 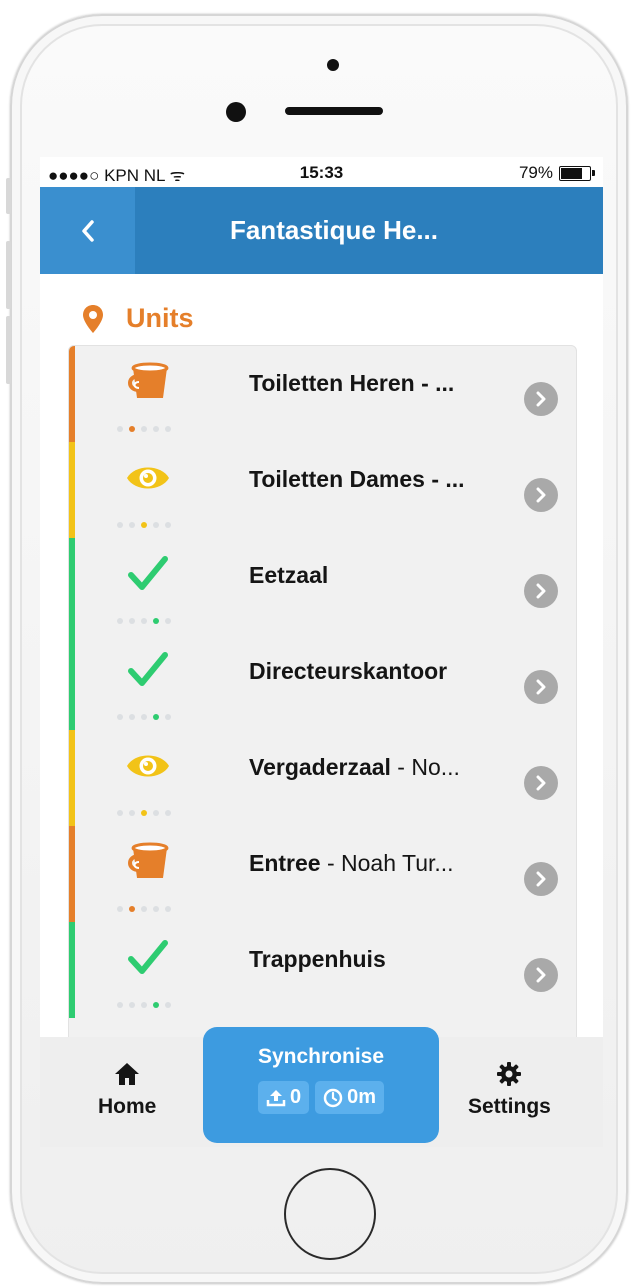 I want to click on eye-icon, so click(x=148, y=478).